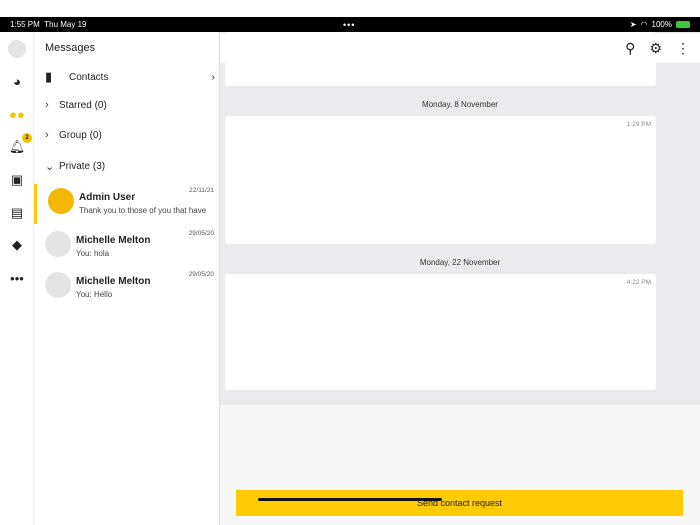 The width and height of the screenshot is (700, 525). What do you see at coordinates (661, 24) in the screenshot?
I see `battery-percent: 100%` at bounding box center [661, 24].